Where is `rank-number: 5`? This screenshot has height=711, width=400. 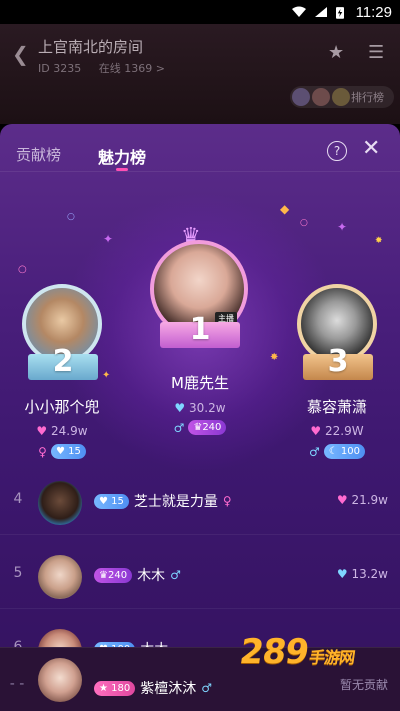
rank-number: 5 is located at coordinates (18, 573).